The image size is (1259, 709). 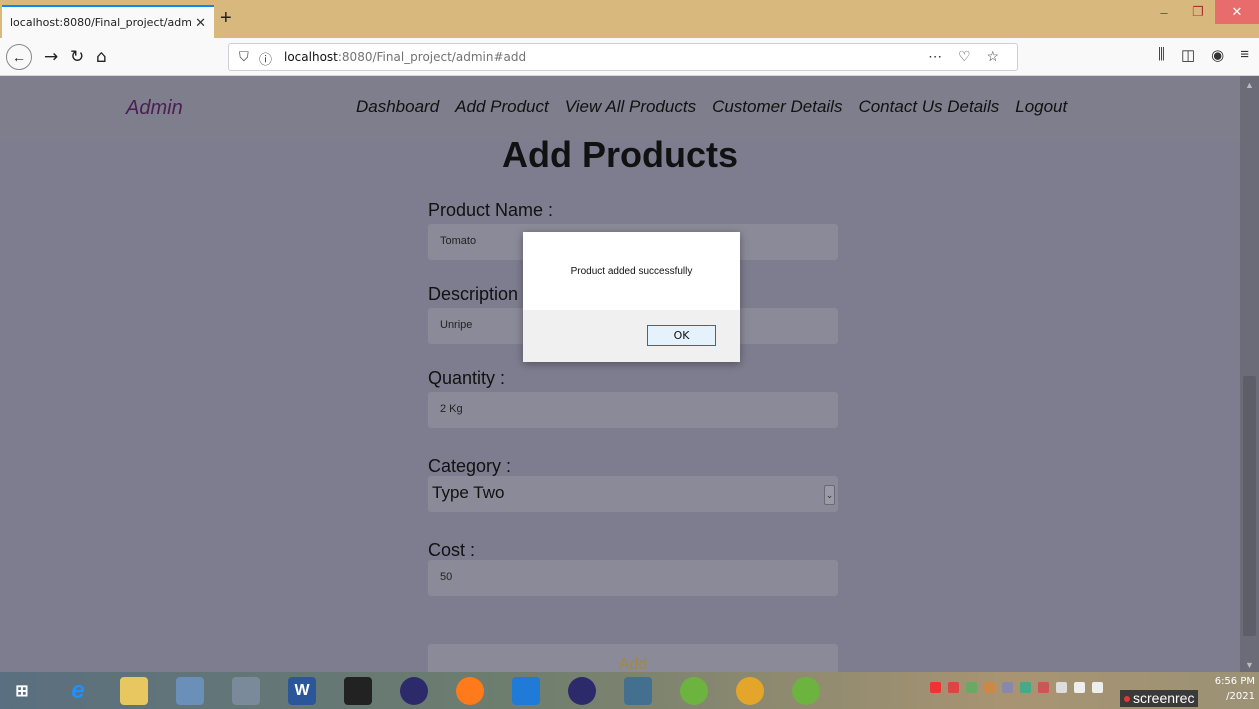 What do you see at coordinates (246, 691) in the screenshot?
I see `paint-icon` at bounding box center [246, 691].